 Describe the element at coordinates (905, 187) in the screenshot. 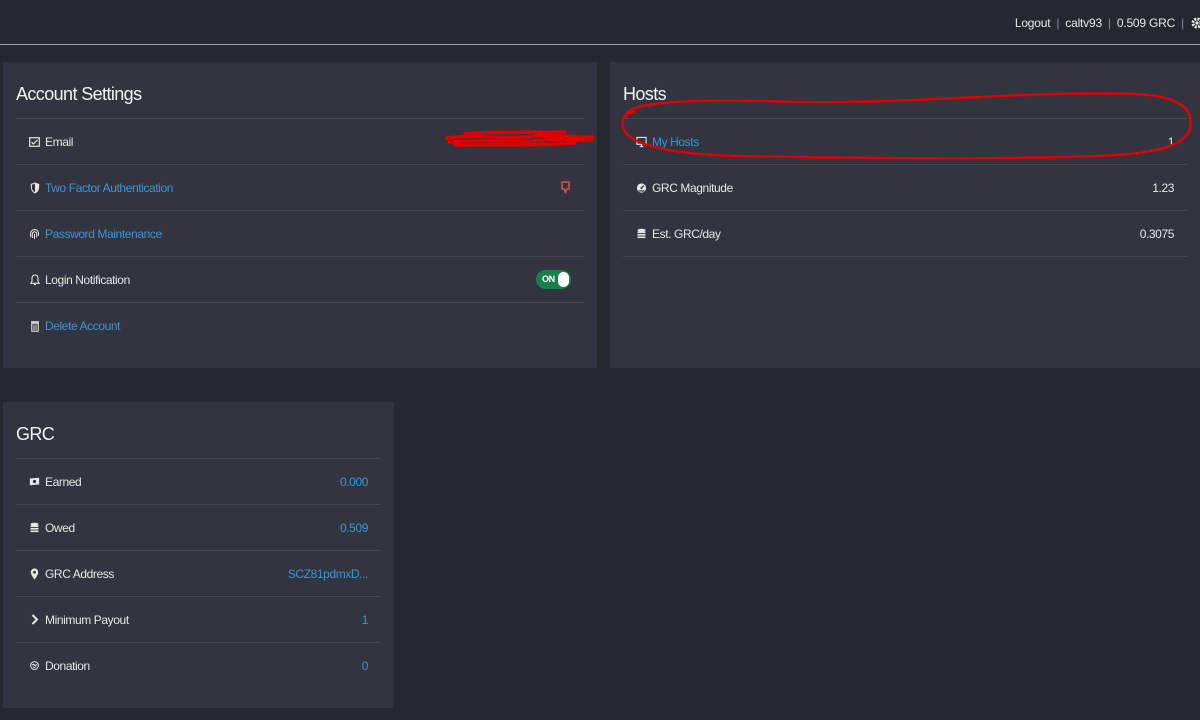

I see `grc-magnitude-row: GRC Magnitude 1.23` at that location.